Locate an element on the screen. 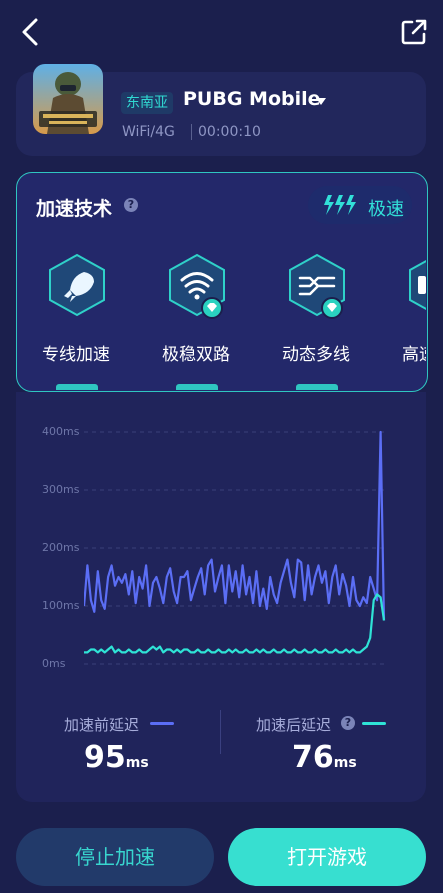  share-icon is located at coordinates (414, 32).